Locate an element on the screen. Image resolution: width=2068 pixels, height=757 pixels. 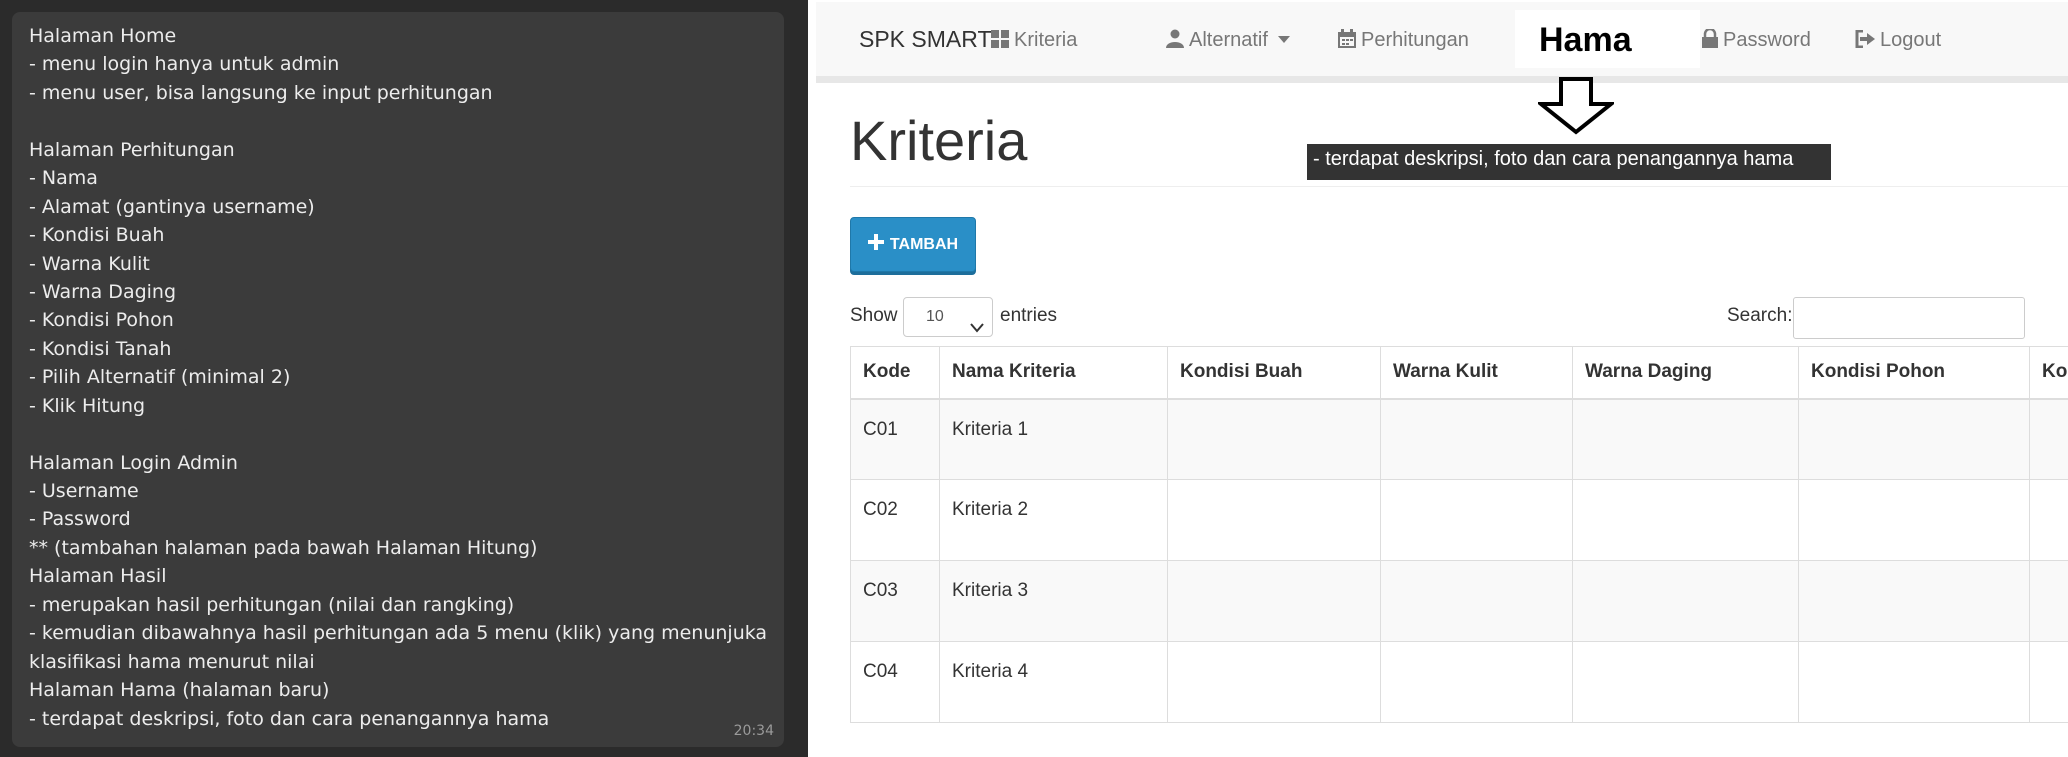
nav-item-hama: Hama is located at coordinates (1607, 39).